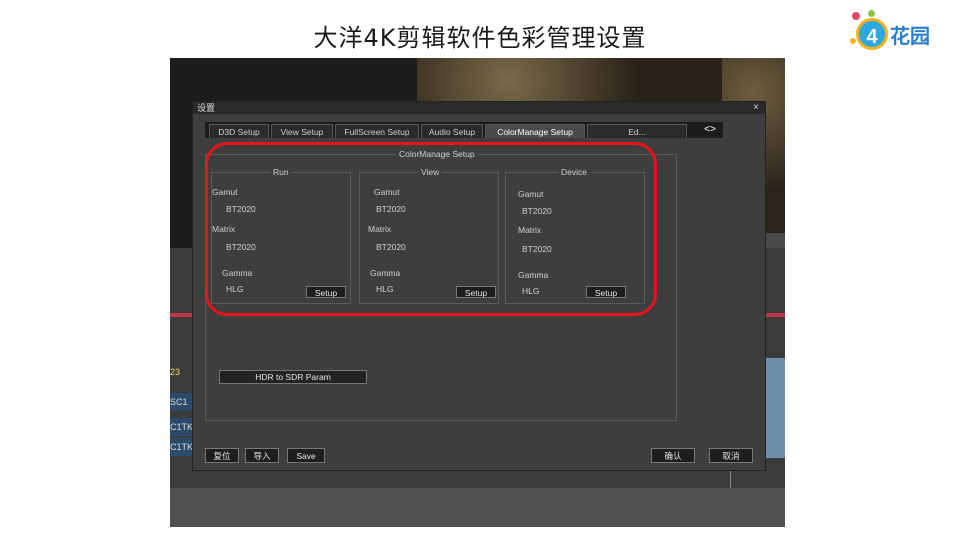 Image resolution: width=960 pixels, height=540 pixels. What do you see at coordinates (377, 131) in the screenshot?
I see `tab-fullscreen-setup: FullScreen Setup` at bounding box center [377, 131].